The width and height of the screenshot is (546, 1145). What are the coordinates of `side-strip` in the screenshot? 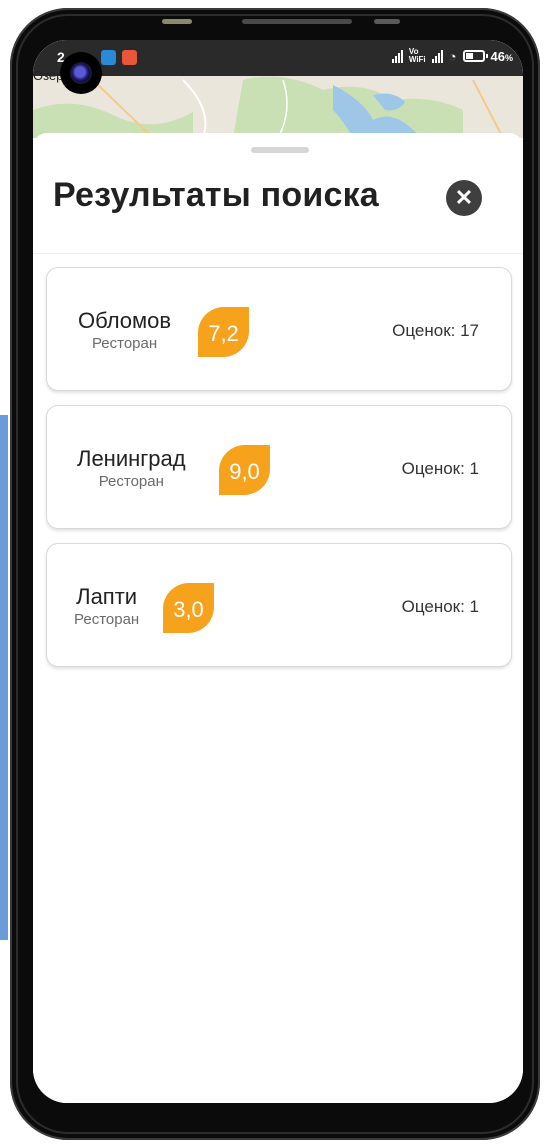 It's located at (4, 677).